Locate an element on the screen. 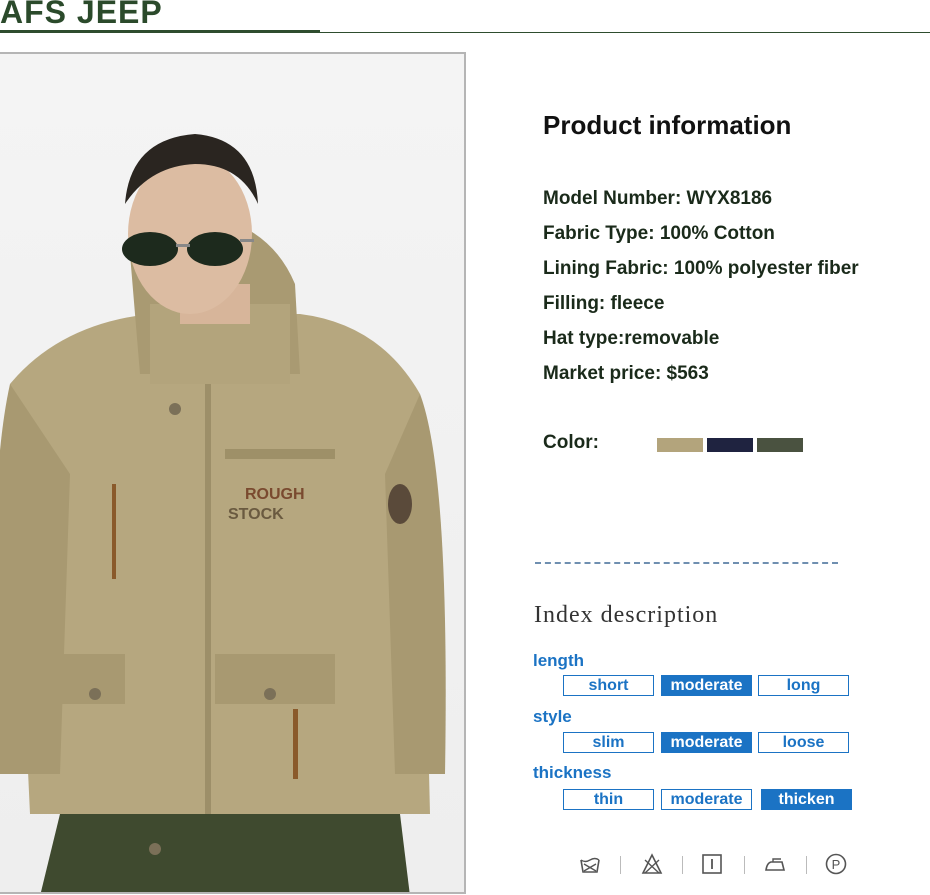 The width and height of the screenshot is (930, 895). length-option-short: short is located at coordinates (608, 685).